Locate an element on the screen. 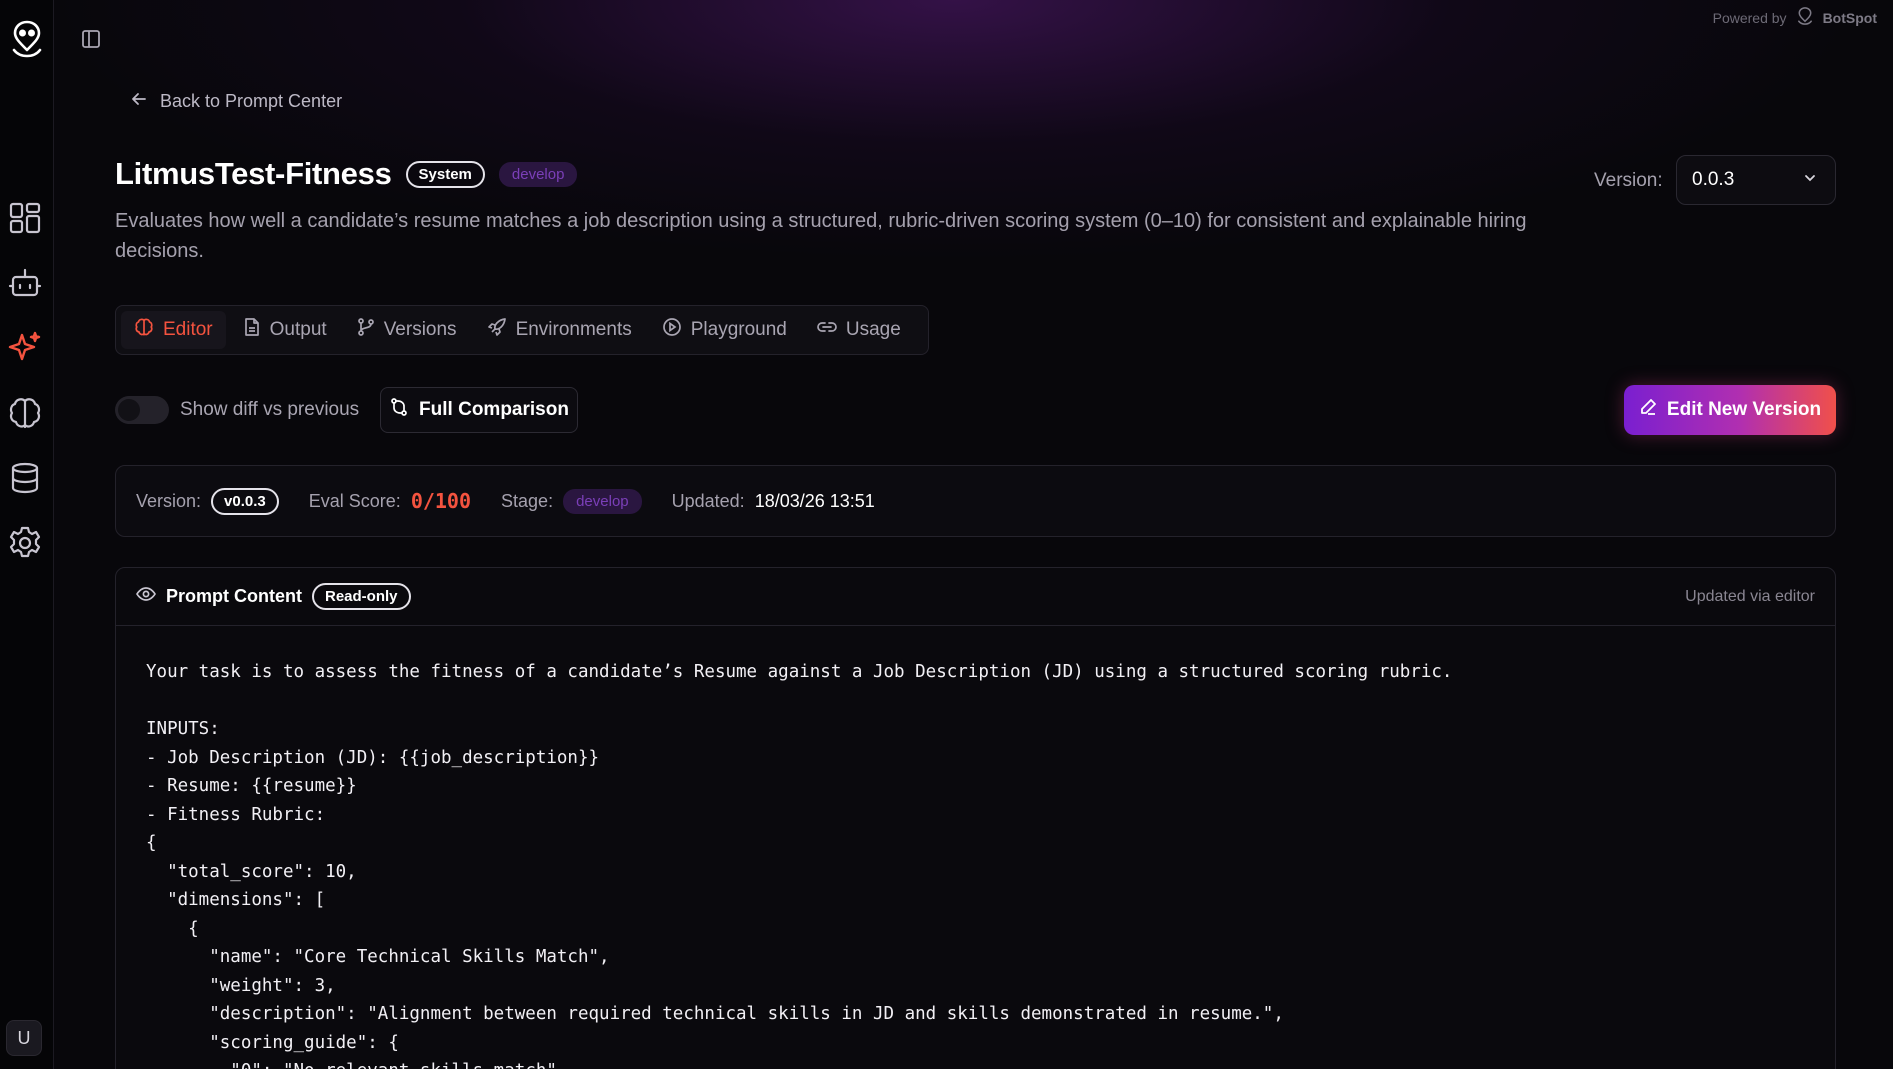 The height and width of the screenshot is (1069, 1893). title-row: LitmusTest-Fitness System develop is located at coordinates (346, 174).